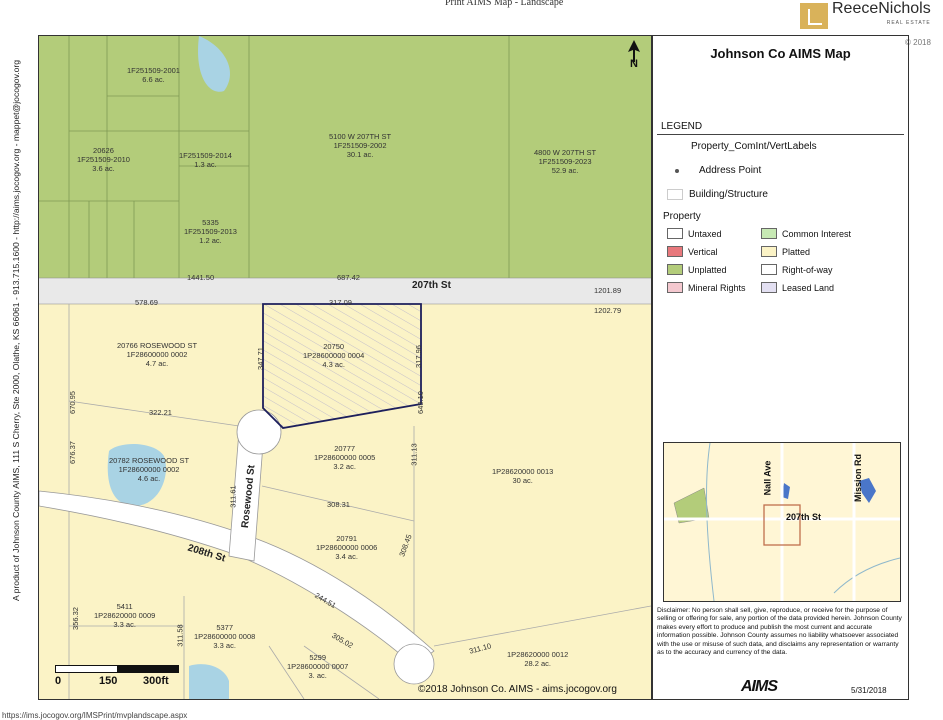  Describe the element at coordinates (769, 233) in the screenshot. I see `common-interest-swatch-icon` at that location.